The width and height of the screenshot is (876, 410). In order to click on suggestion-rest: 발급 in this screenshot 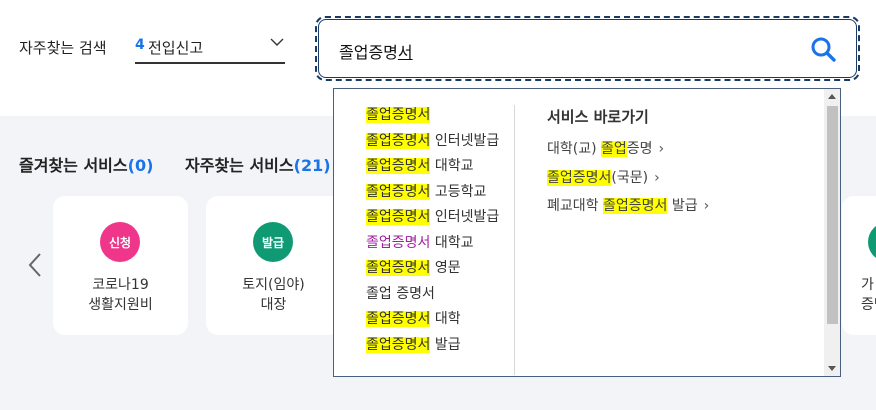, I will do `click(445, 344)`.